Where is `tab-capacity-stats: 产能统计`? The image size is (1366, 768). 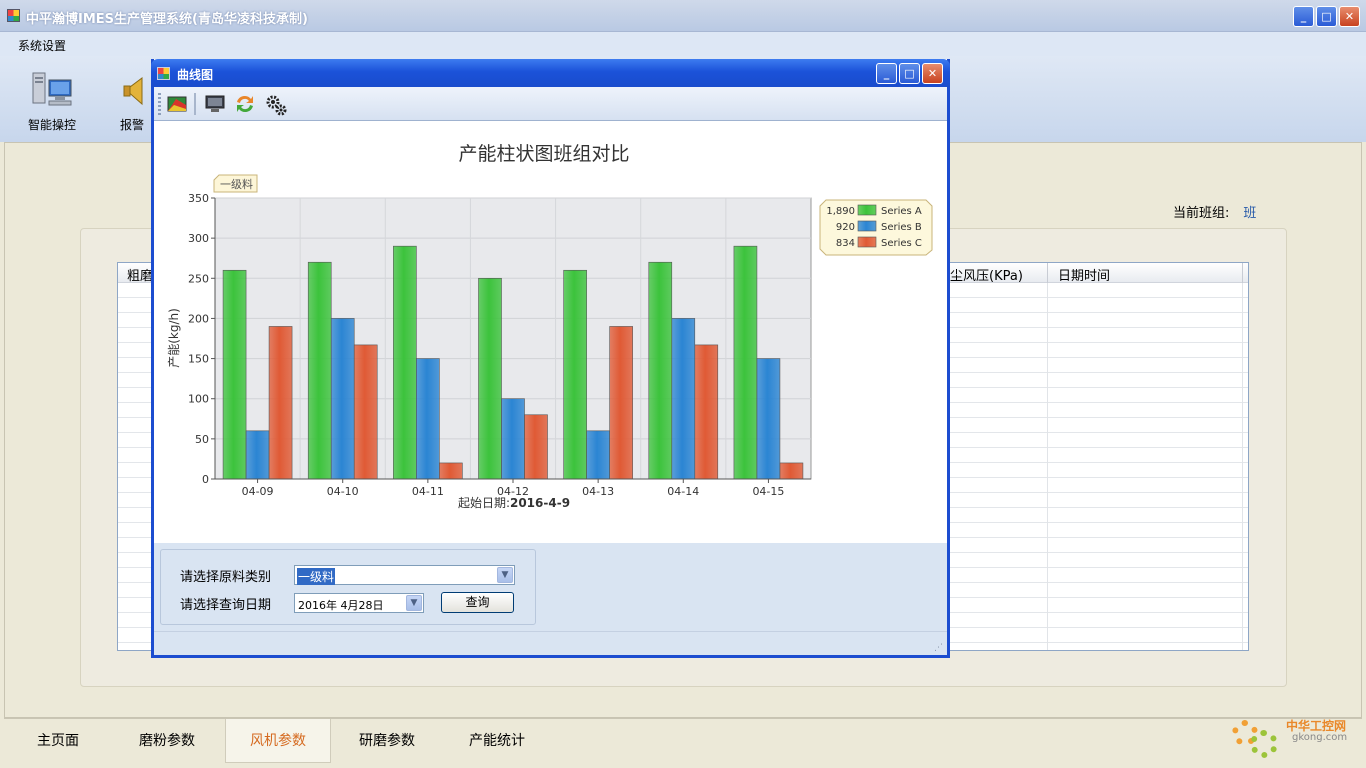 tab-capacity-stats: 产能统计 is located at coordinates (497, 741).